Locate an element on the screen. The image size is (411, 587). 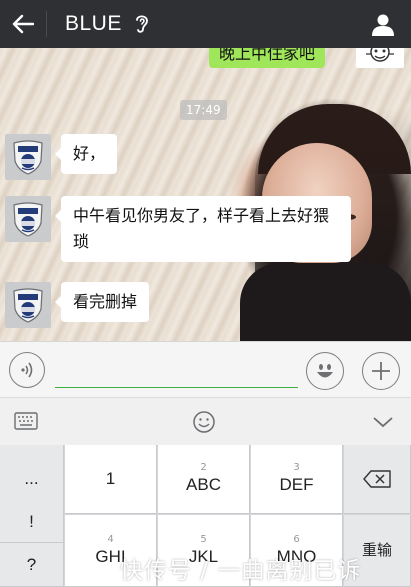
backspace-icon is located at coordinates (377, 479).